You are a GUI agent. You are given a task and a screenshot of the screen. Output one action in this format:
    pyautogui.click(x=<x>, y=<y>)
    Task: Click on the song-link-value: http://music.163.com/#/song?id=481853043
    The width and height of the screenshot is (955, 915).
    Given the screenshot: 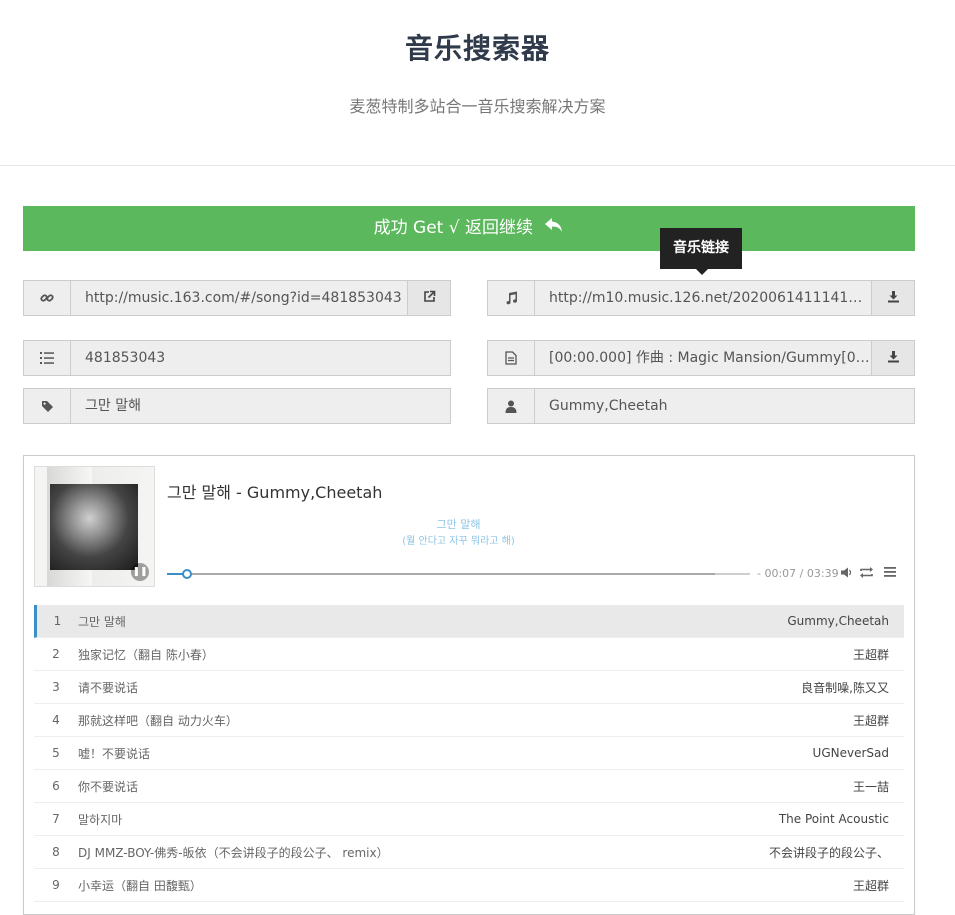 What is the action you would take?
    pyautogui.click(x=239, y=298)
    